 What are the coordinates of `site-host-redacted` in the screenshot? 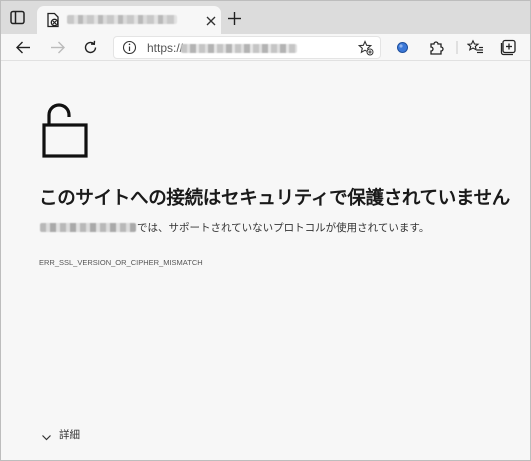 It's located at (88, 227).